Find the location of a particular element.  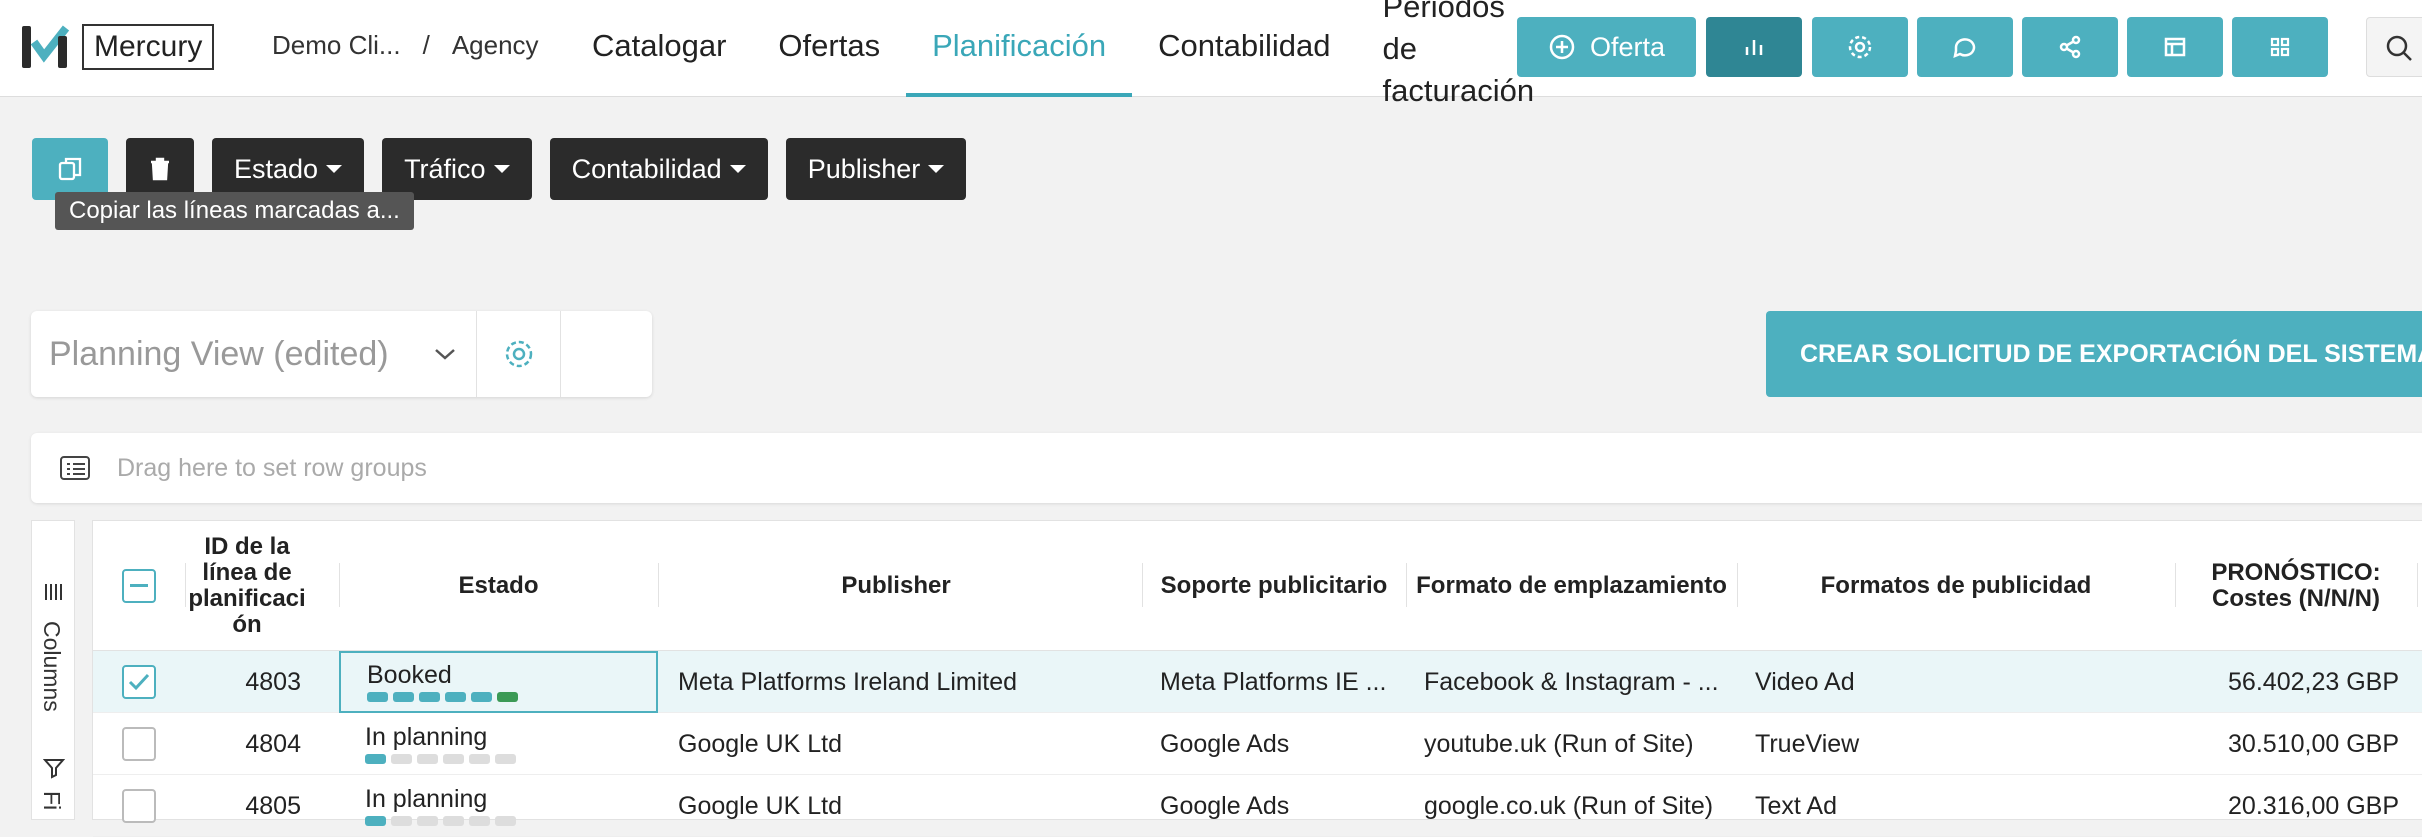

header-soporte: Soporte publicitario is located at coordinates (1274, 586).